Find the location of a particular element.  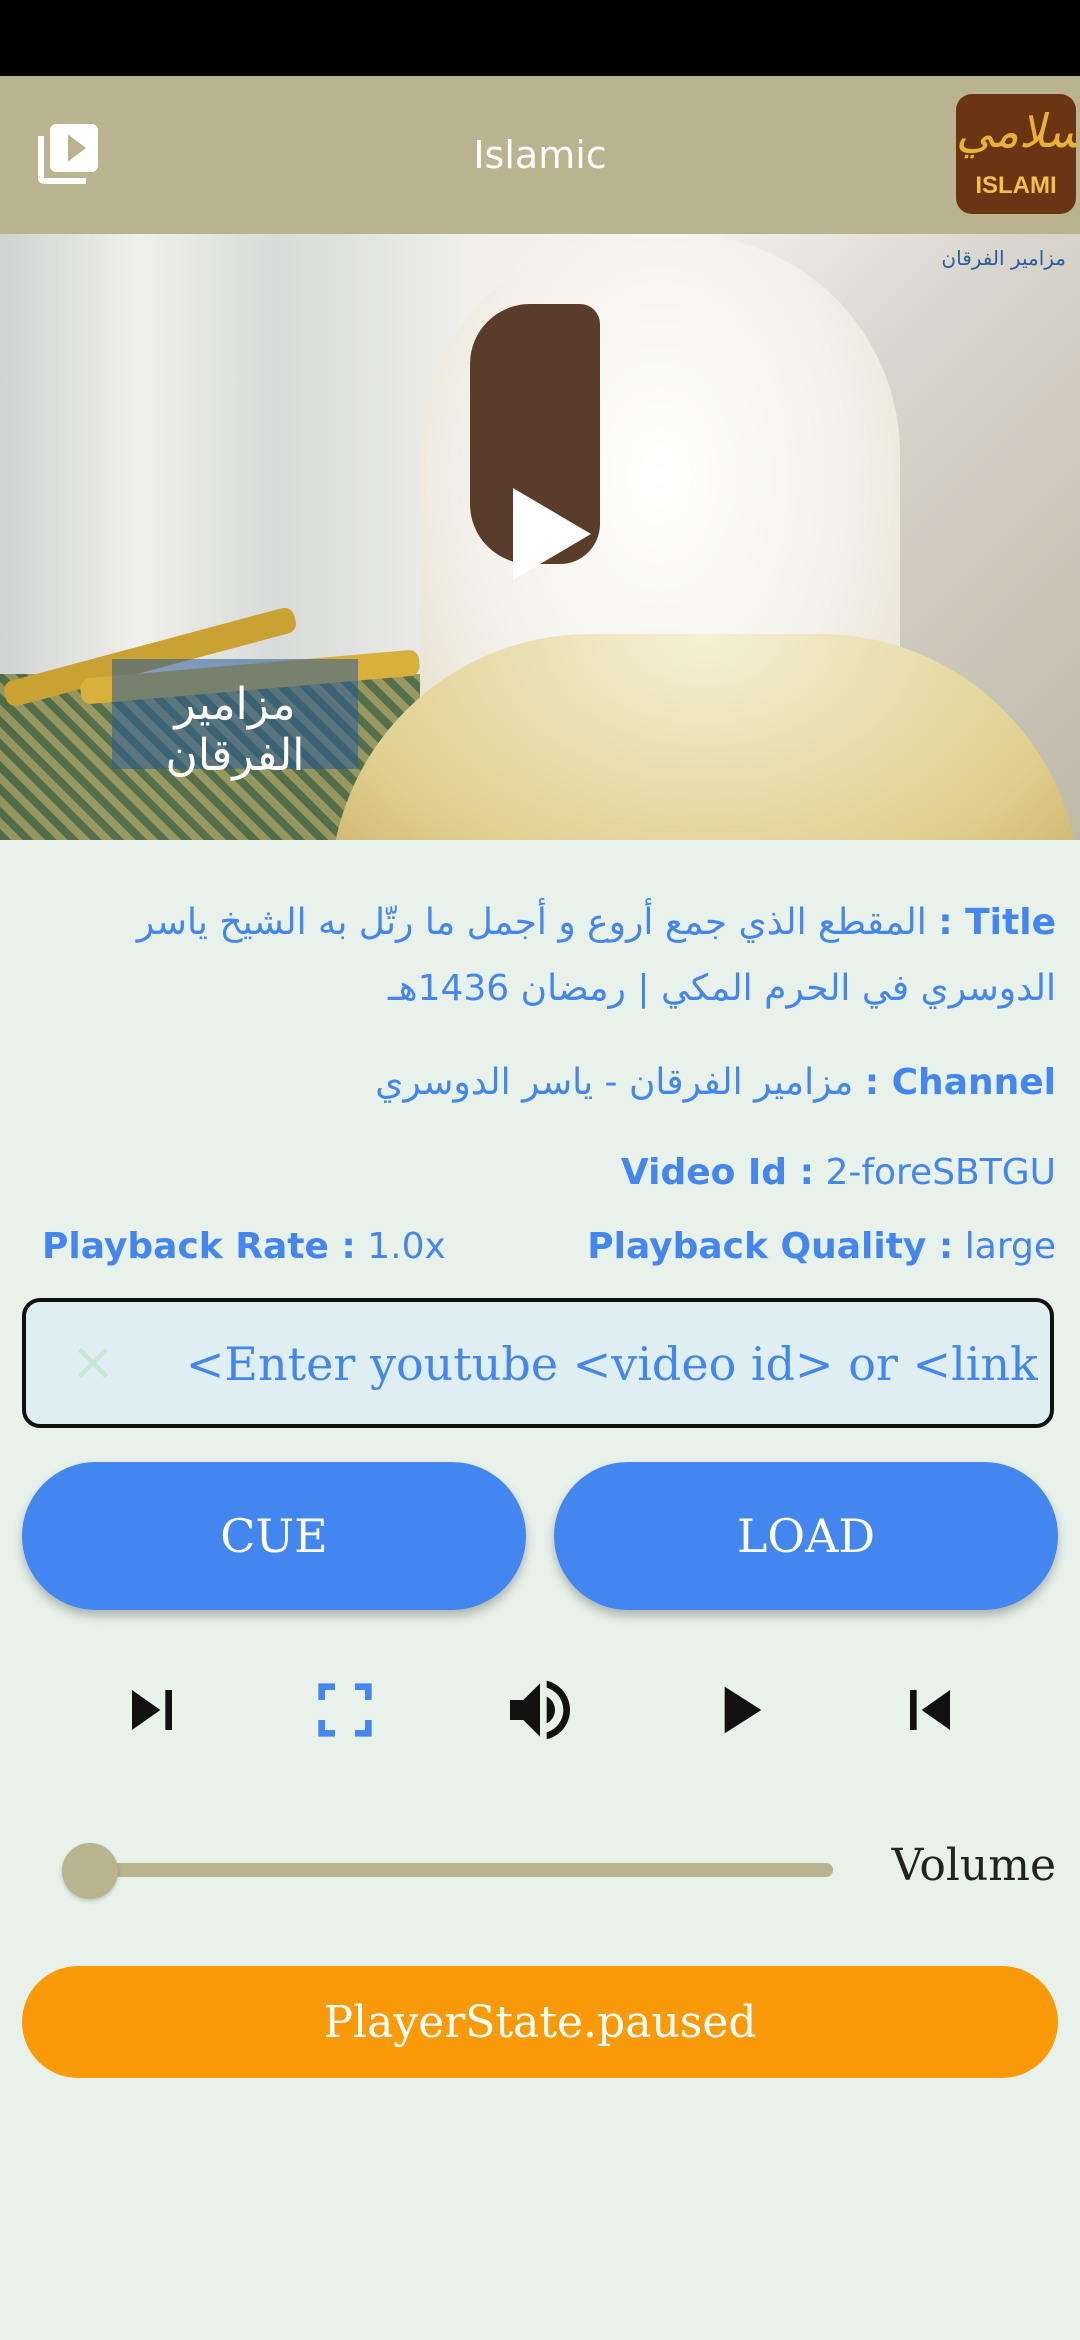

video-play-icon is located at coordinates (550, 534).